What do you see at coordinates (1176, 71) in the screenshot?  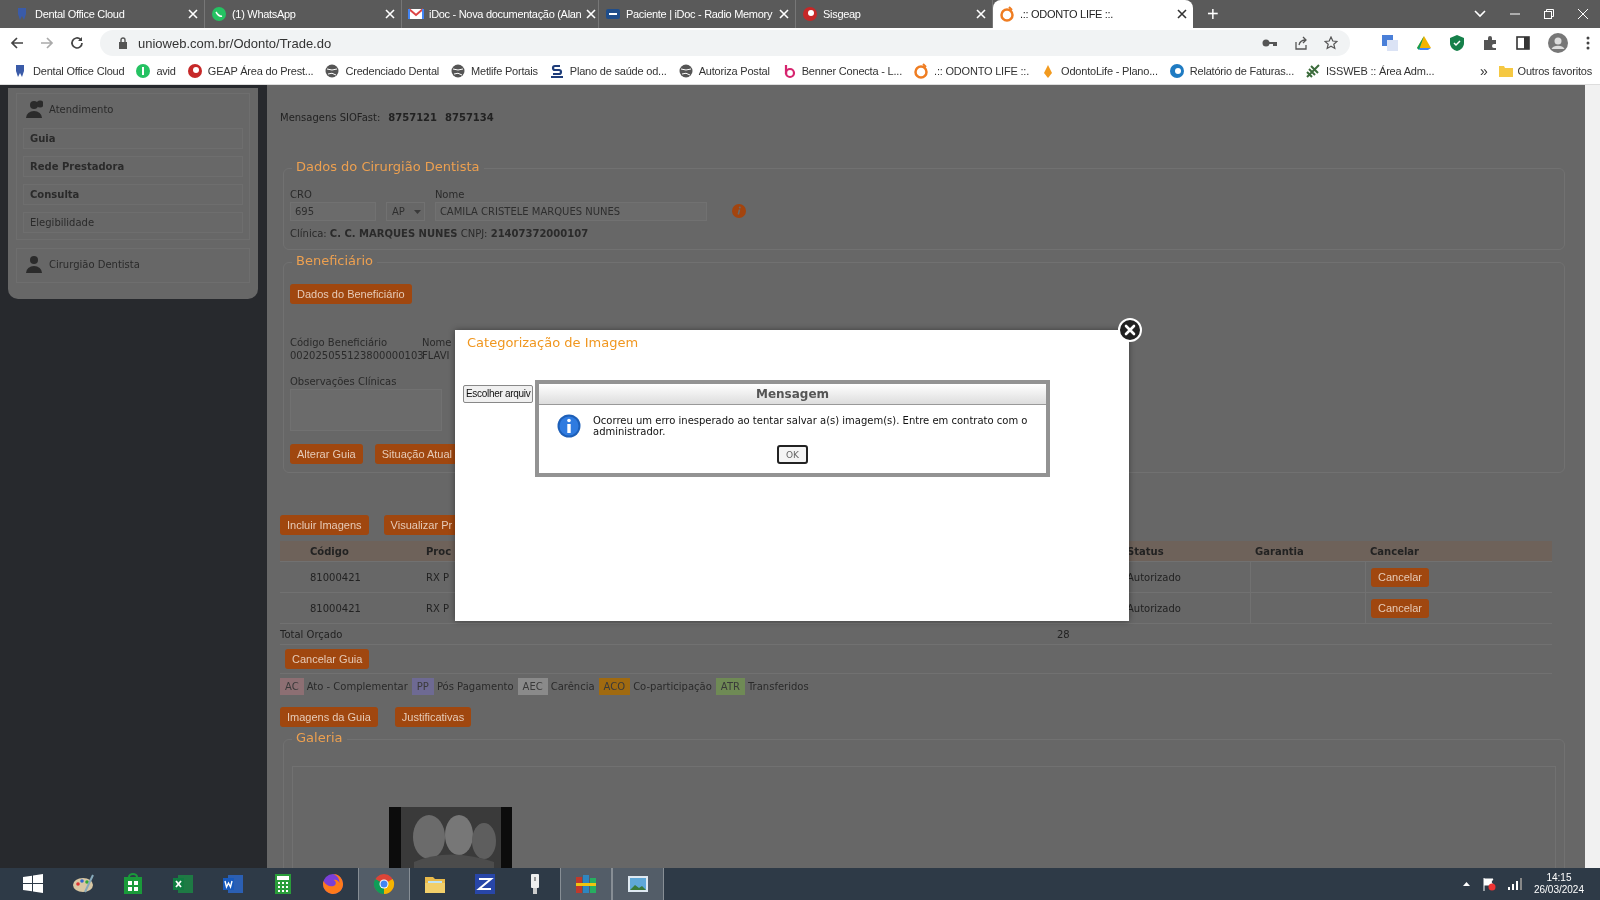 I see `circle-logo-icon` at bounding box center [1176, 71].